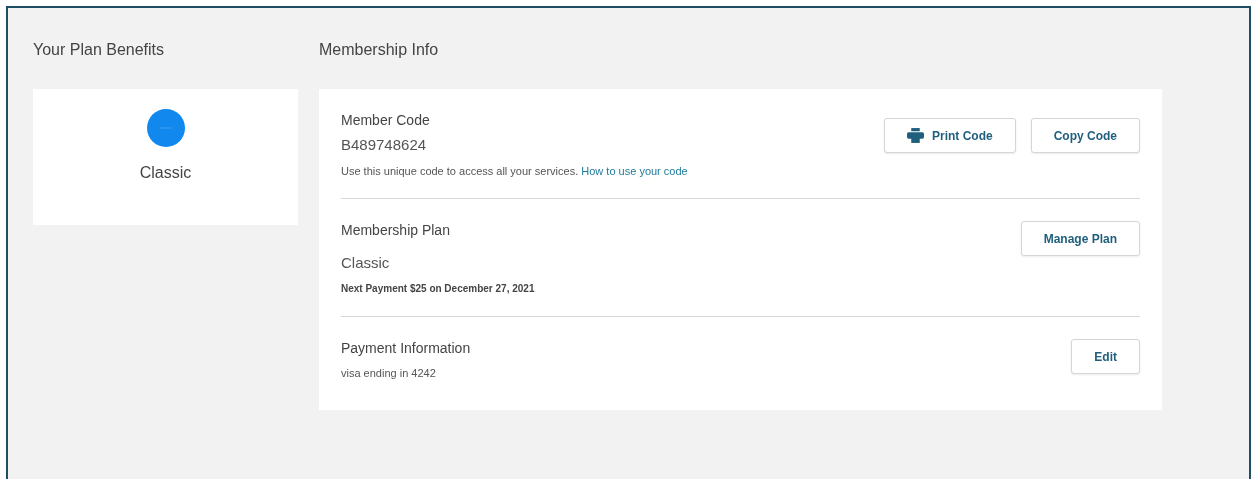 The width and height of the screenshot is (1257, 479). What do you see at coordinates (165, 128) in the screenshot?
I see `plan-icon` at bounding box center [165, 128].